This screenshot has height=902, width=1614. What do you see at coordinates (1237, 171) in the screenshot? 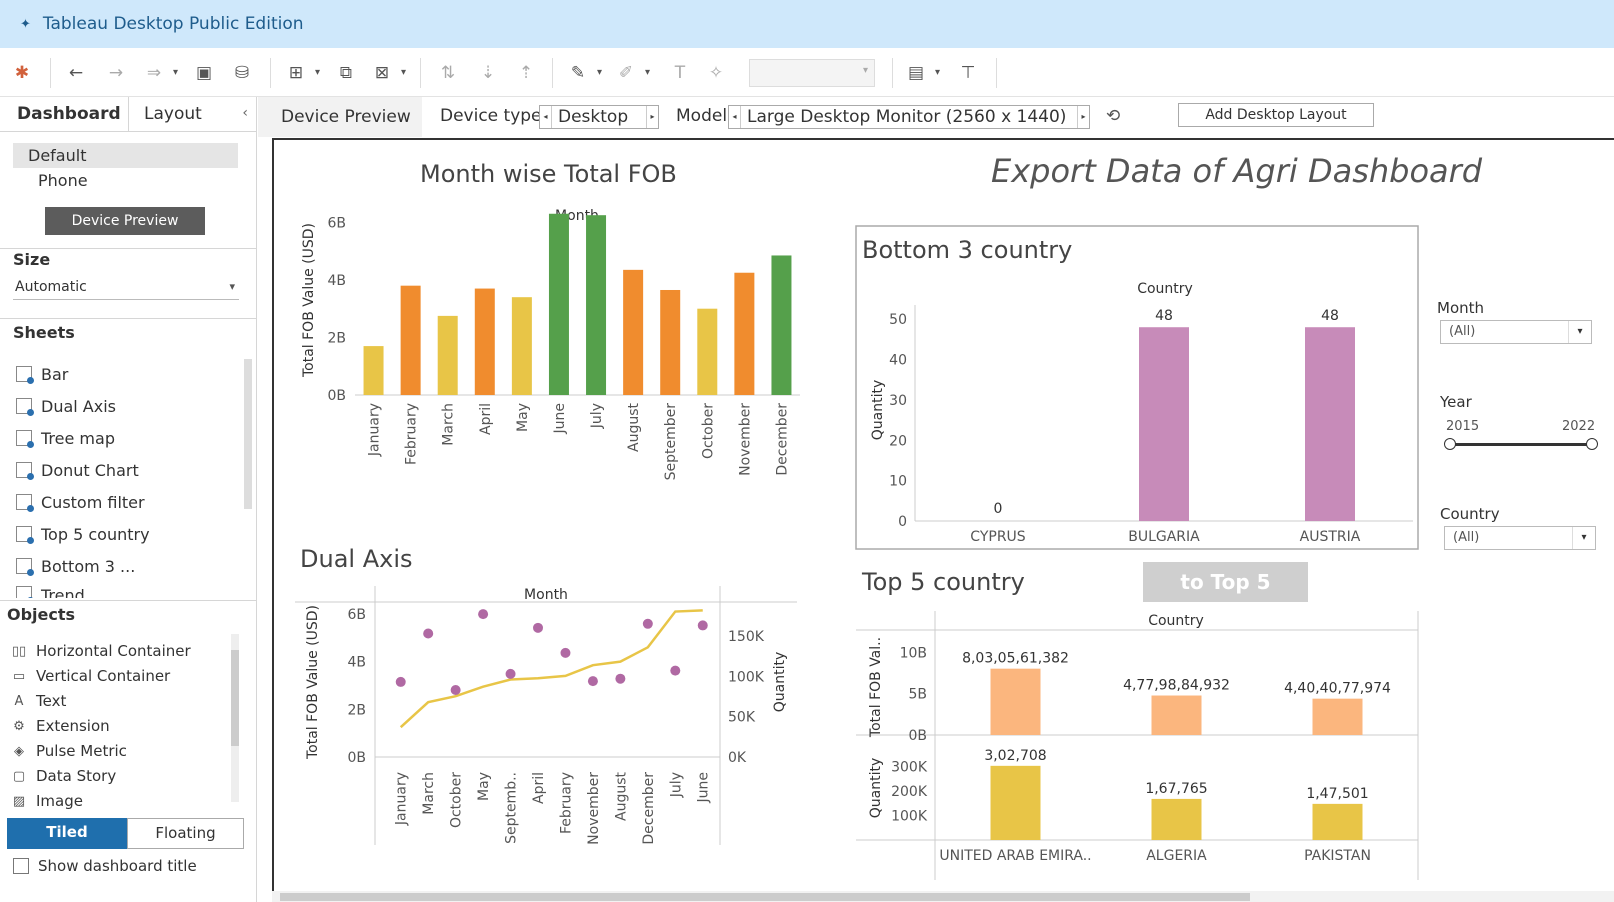
I see `dashboard-title: Export Data of Agri Dashboard` at bounding box center [1237, 171].